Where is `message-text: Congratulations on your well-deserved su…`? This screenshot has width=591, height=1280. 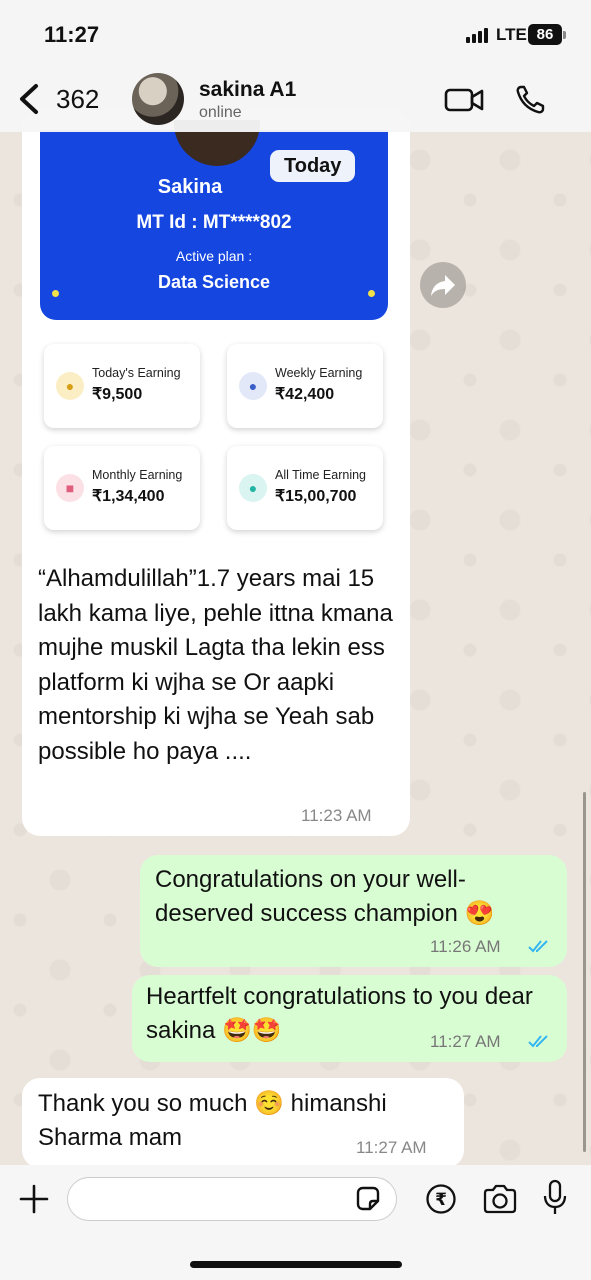 message-text: Congratulations on your well-deserved su… is located at coordinates (325, 896).